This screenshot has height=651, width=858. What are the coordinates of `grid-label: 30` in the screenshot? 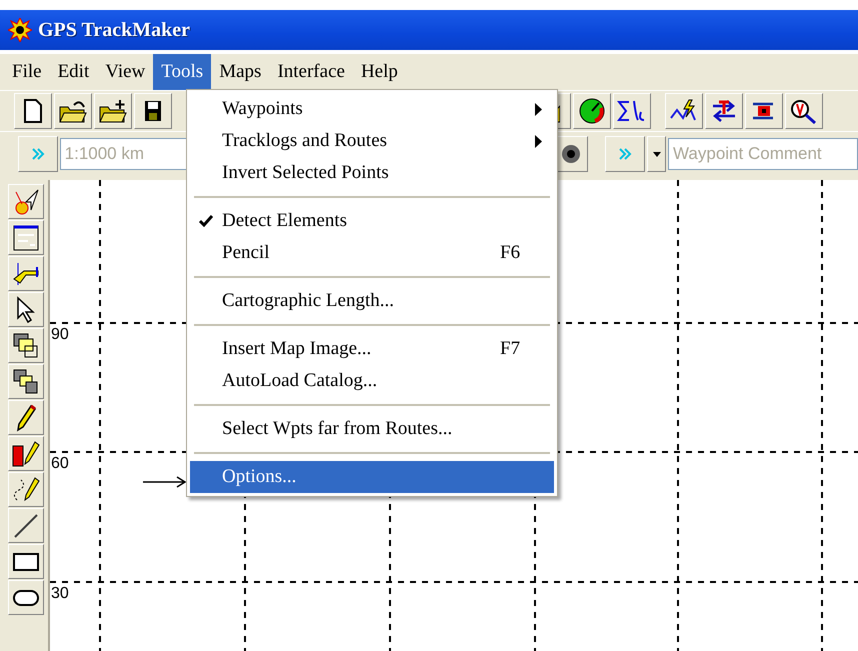 It's located at (60, 594).